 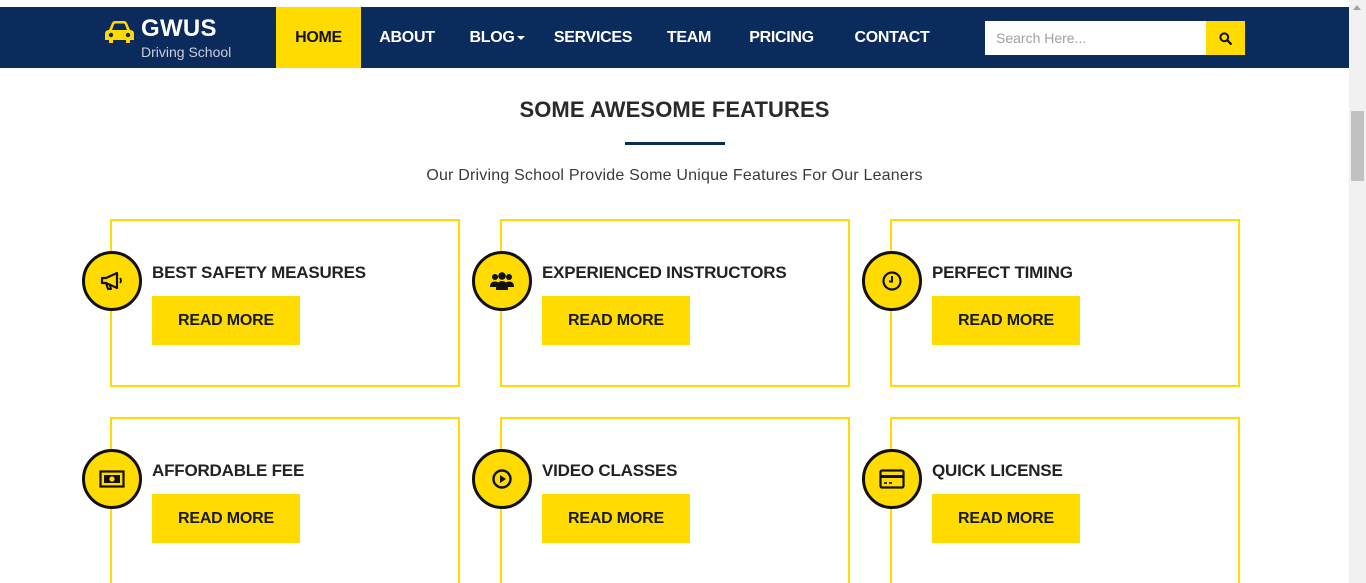 What do you see at coordinates (610, 470) in the screenshot?
I see `card-title: VIDEO CLASSES` at bounding box center [610, 470].